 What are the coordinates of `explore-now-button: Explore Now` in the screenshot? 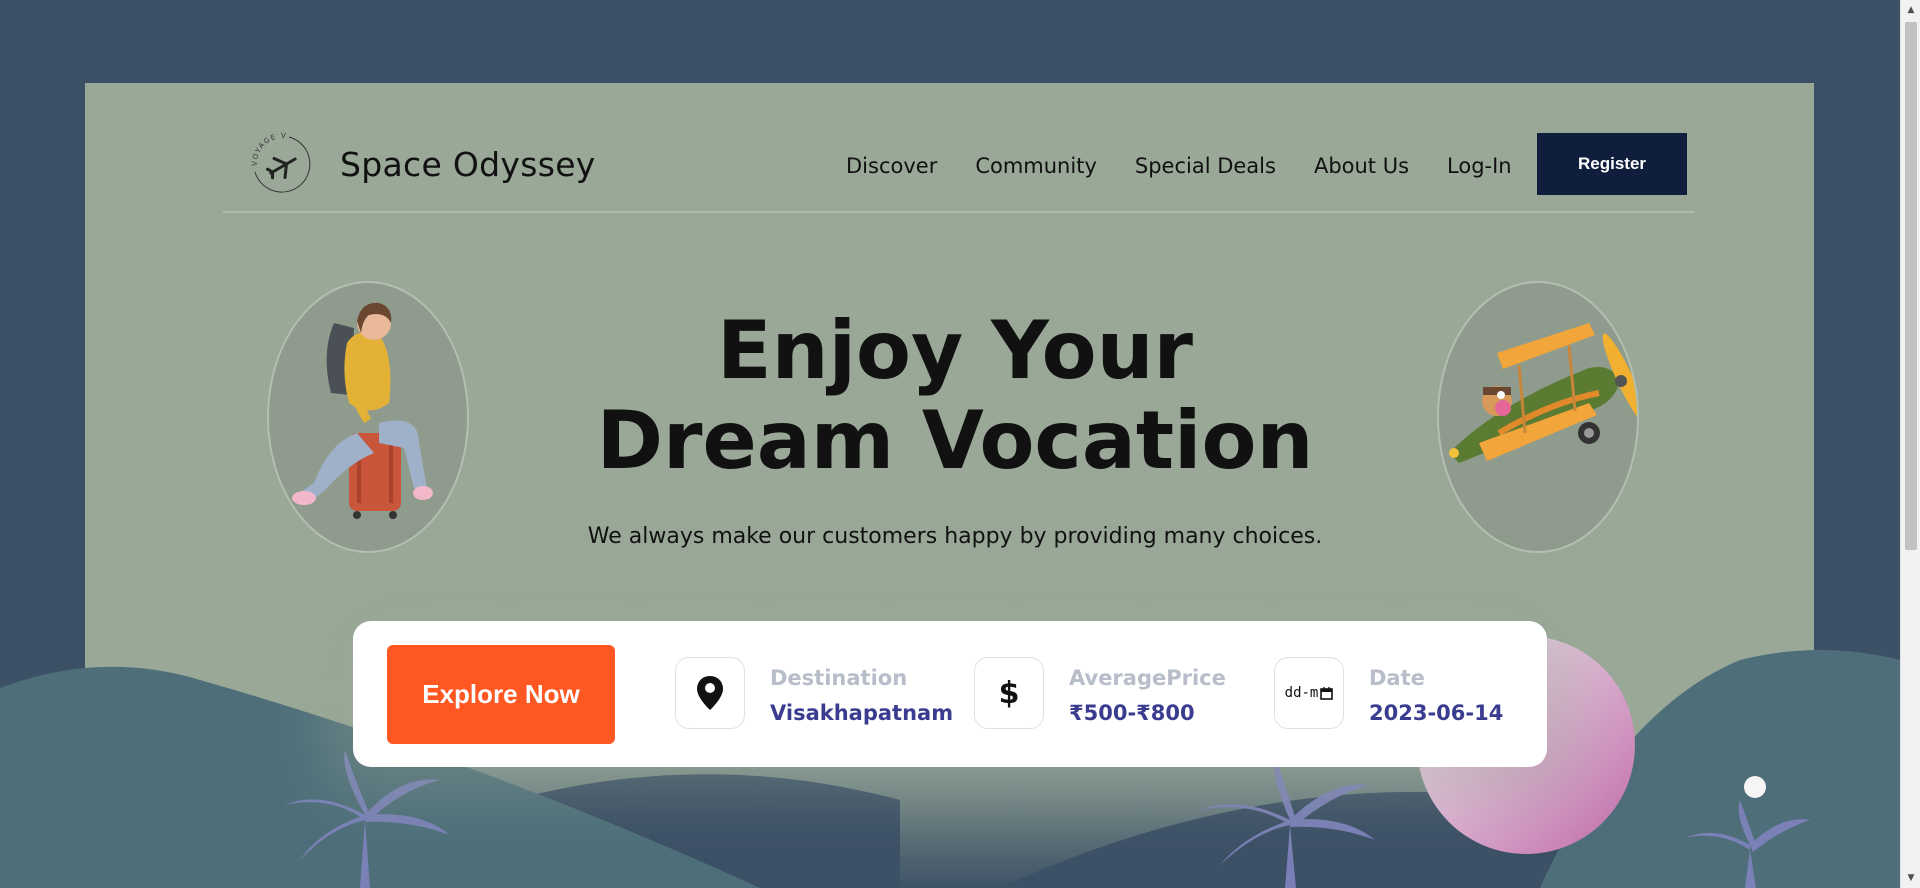 It's located at (501, 694).